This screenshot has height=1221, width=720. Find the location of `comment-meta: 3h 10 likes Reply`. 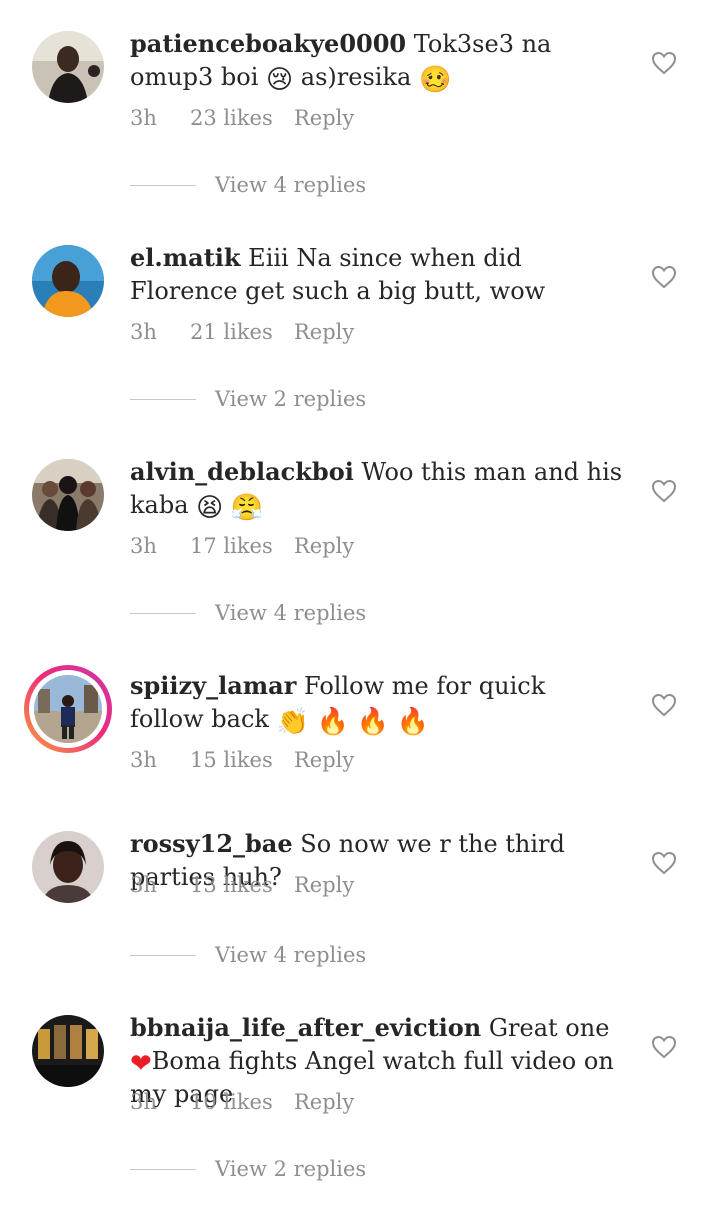

comment-meta: 3h 10 likes Reply is located at coordinates (242, 1102).